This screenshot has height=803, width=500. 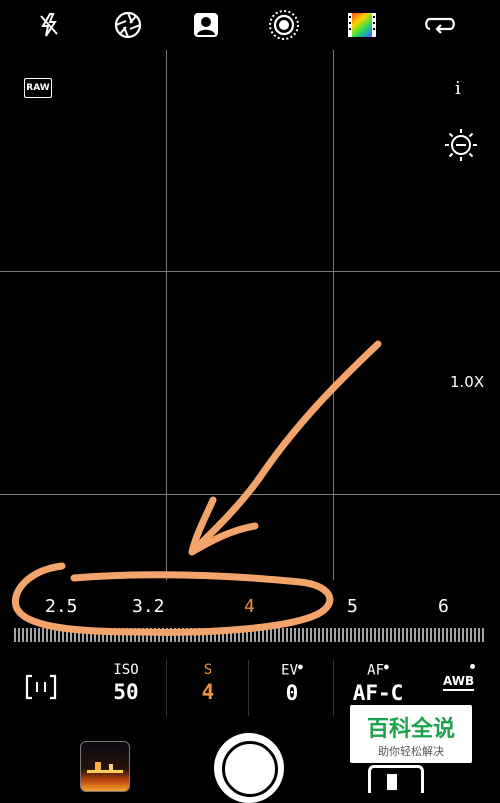 I want to click on param-label: ISO, so click(x=126, y=670).